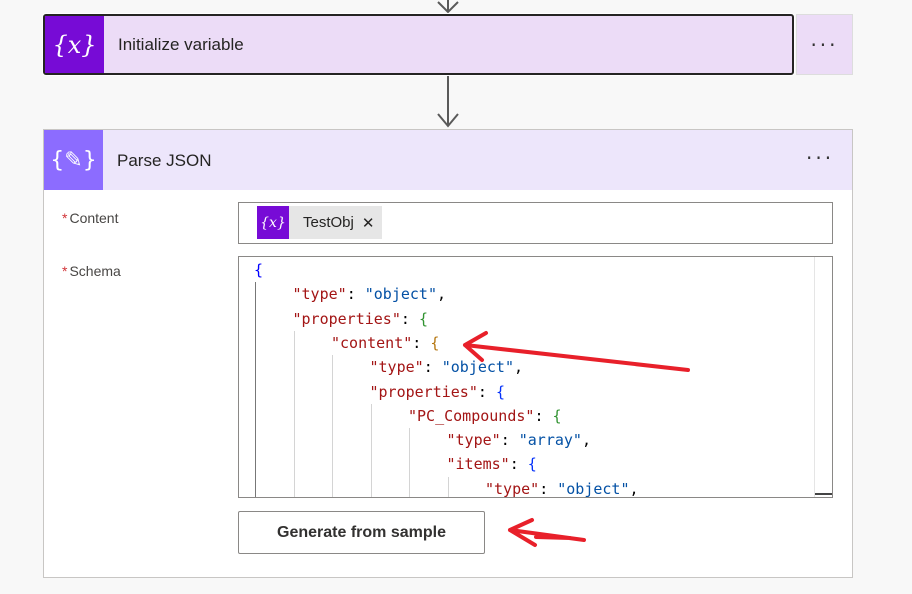 This screenshot has width=912, height=594. I want to click on parse-json-header: {✎} Parse JSON ···, so click(448, 160).